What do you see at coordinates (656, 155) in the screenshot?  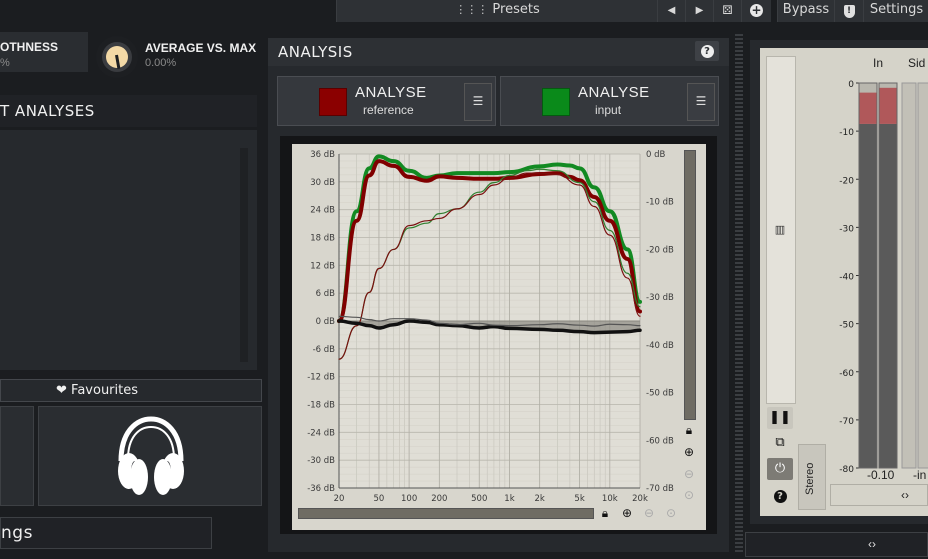 I see `y-tick-label-right: 0 dB` at bounding box center [656, 155].